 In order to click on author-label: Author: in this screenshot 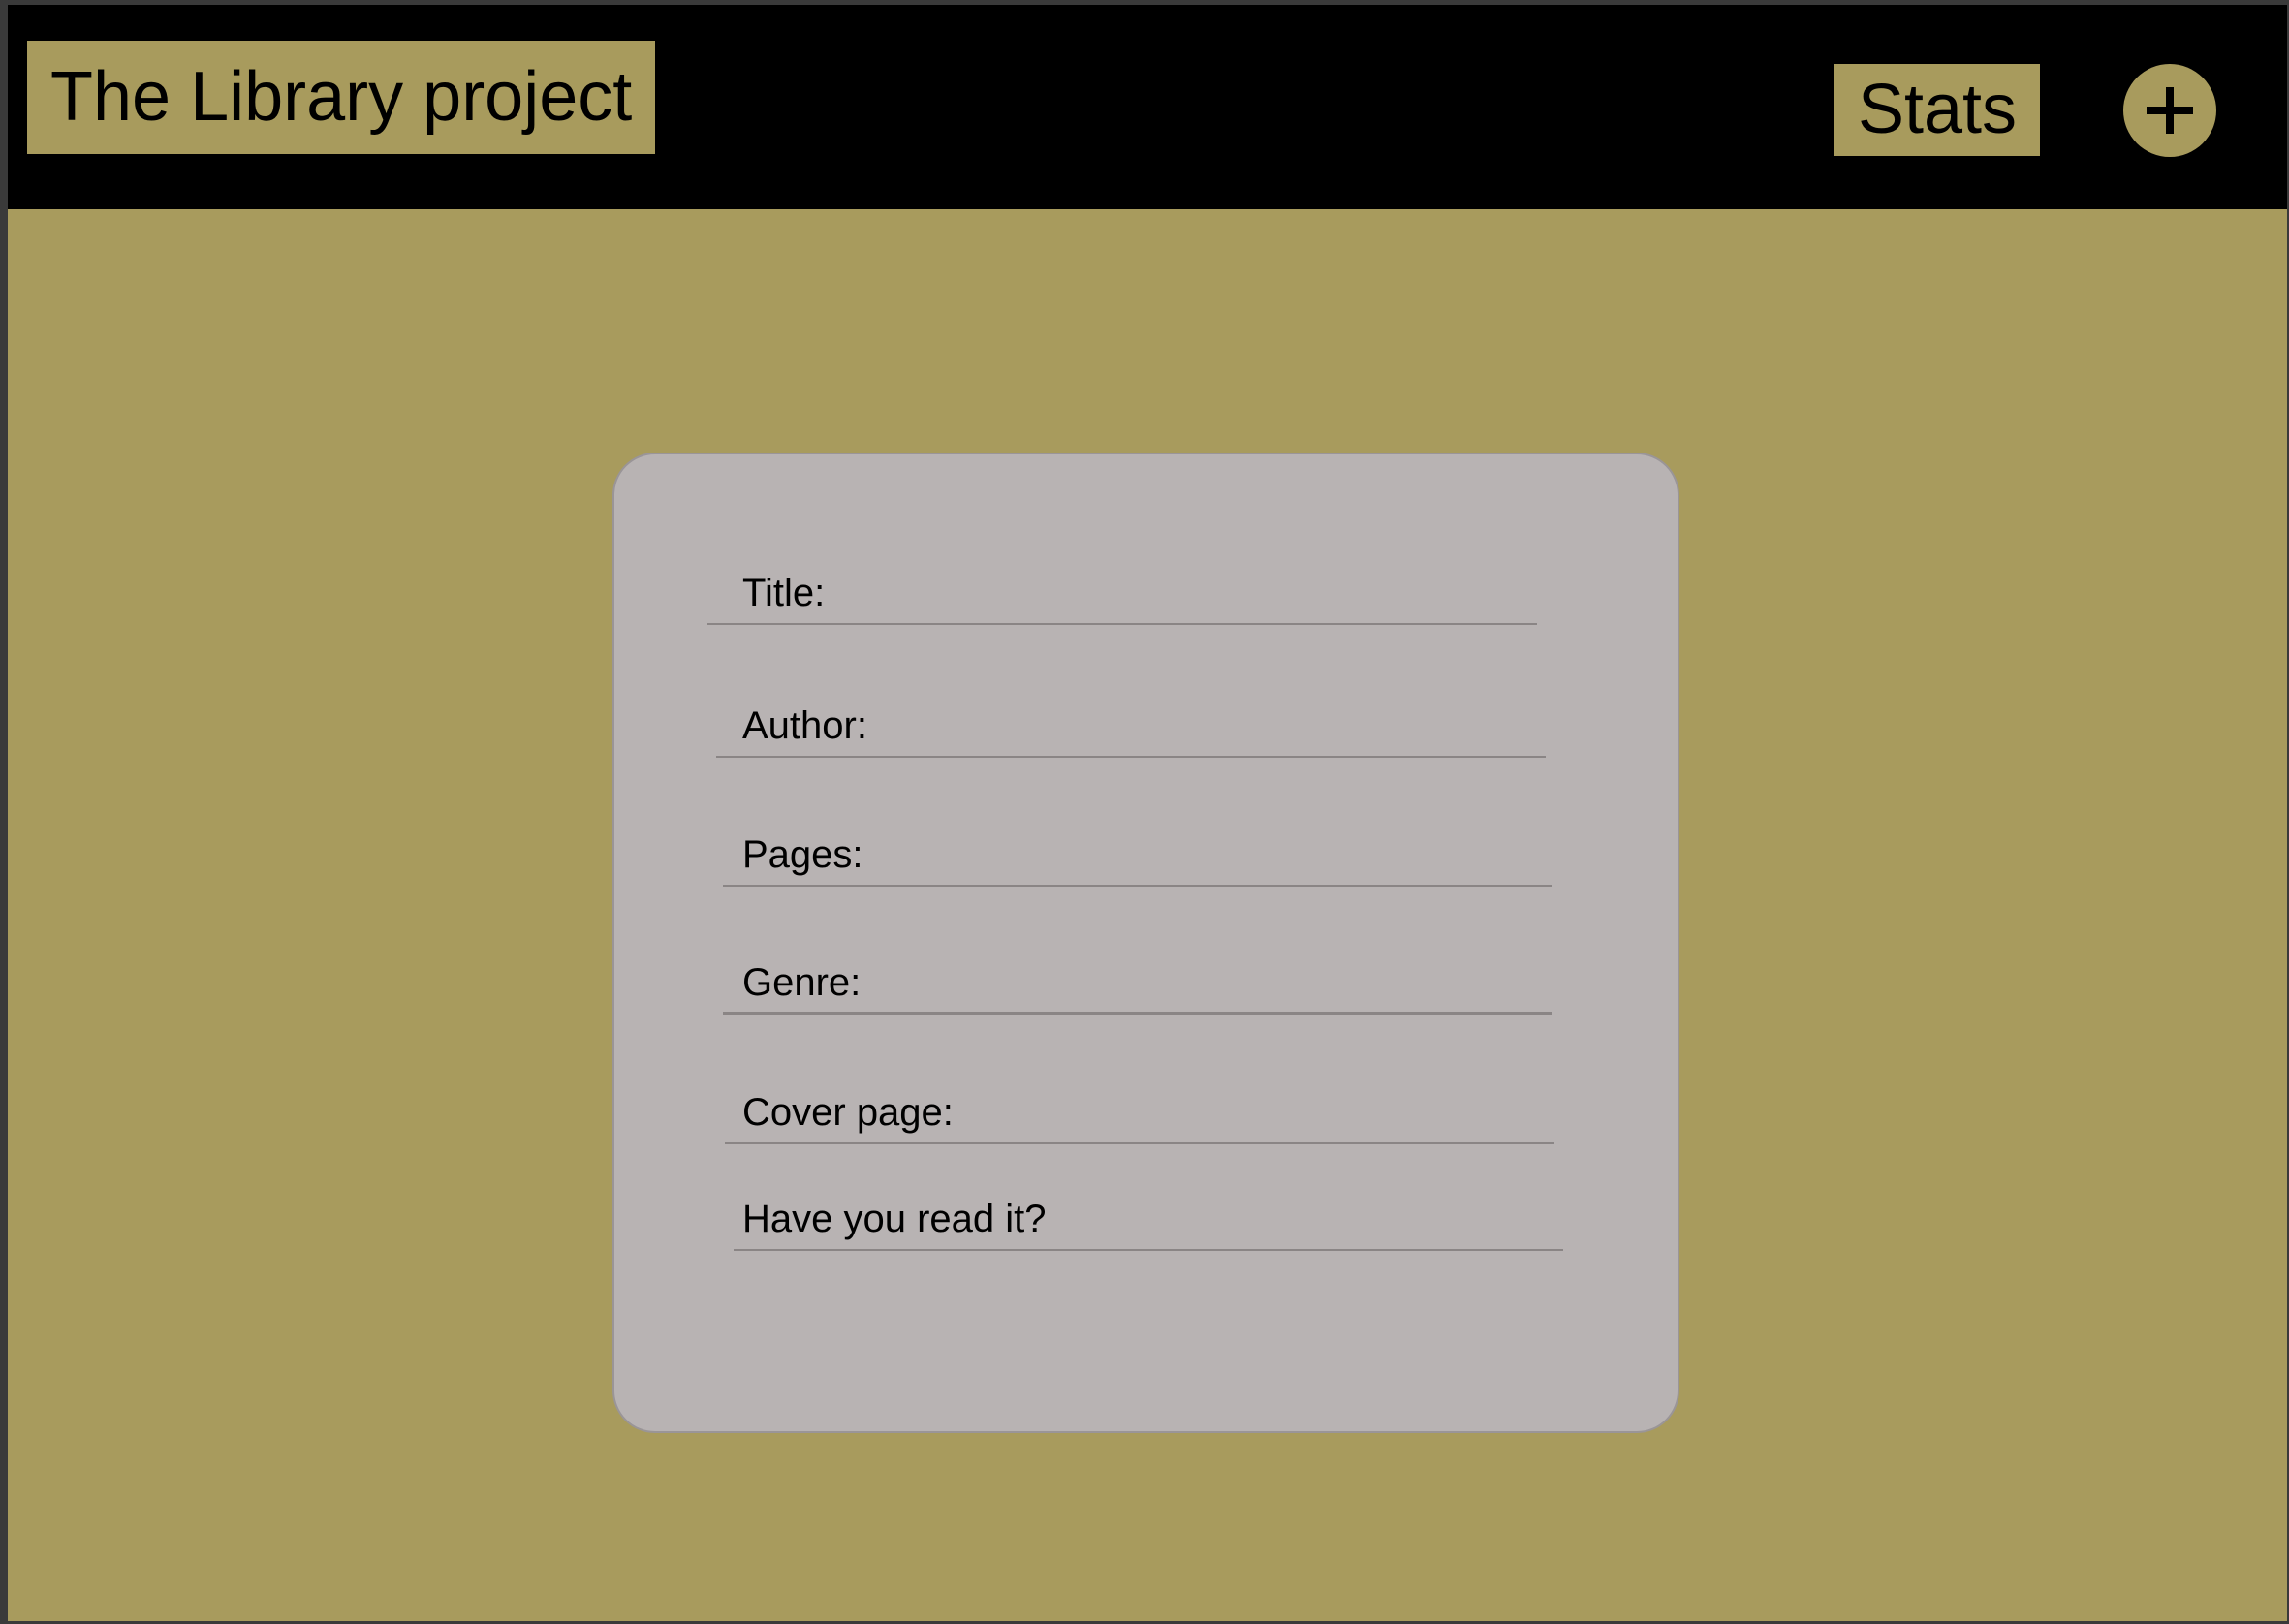, I will do `click(804, 725)`.